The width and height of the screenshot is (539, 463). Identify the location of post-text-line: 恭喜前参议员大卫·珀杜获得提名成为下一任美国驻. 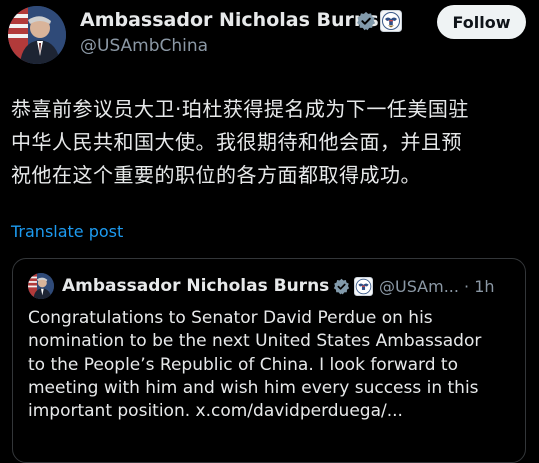
(240, 109).